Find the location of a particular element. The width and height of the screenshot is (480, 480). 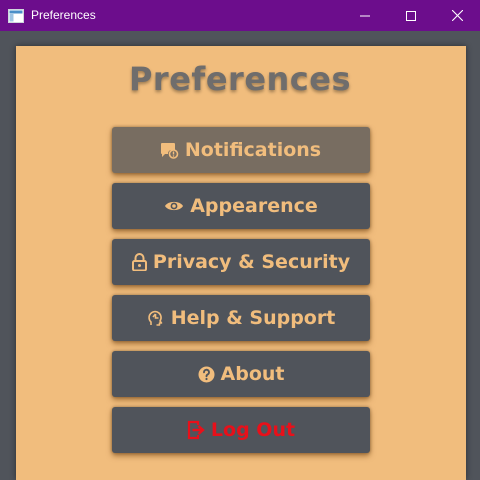

close-icon is located at coordinates (457, 15).